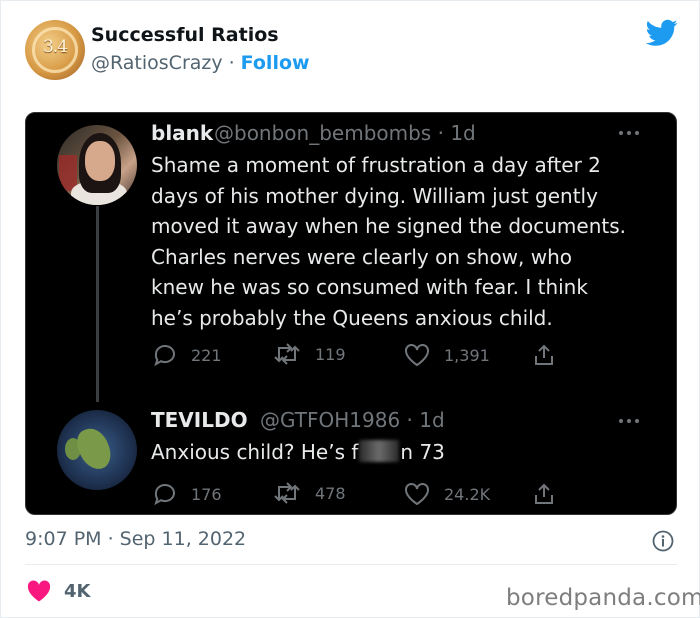  Describe the element at coordinates (662, 33) in the screenshot. I see `twitter-bird-icon` at that location.